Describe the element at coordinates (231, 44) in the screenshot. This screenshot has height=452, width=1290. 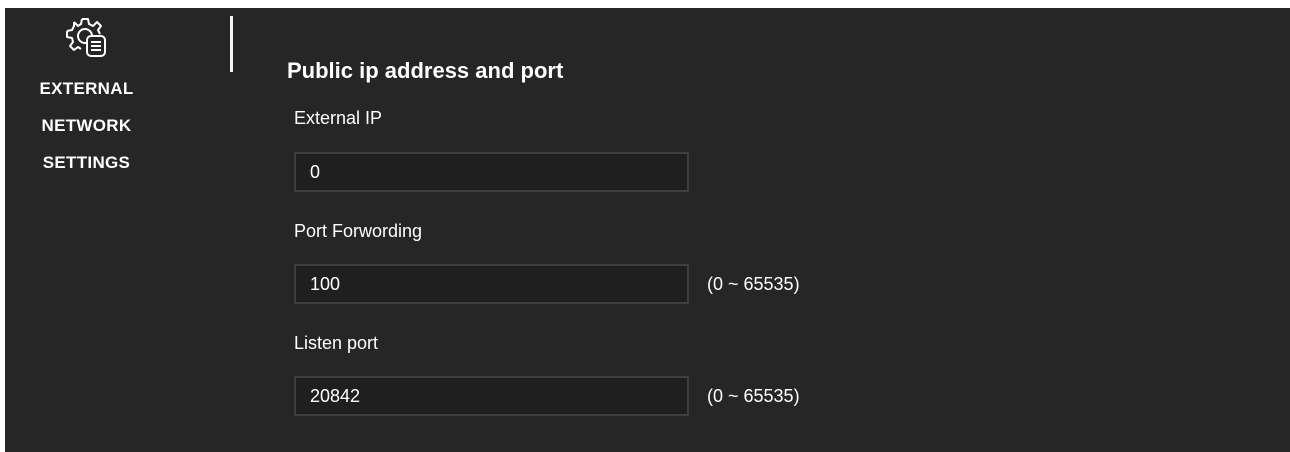
I see `vertical-divider` at that location.